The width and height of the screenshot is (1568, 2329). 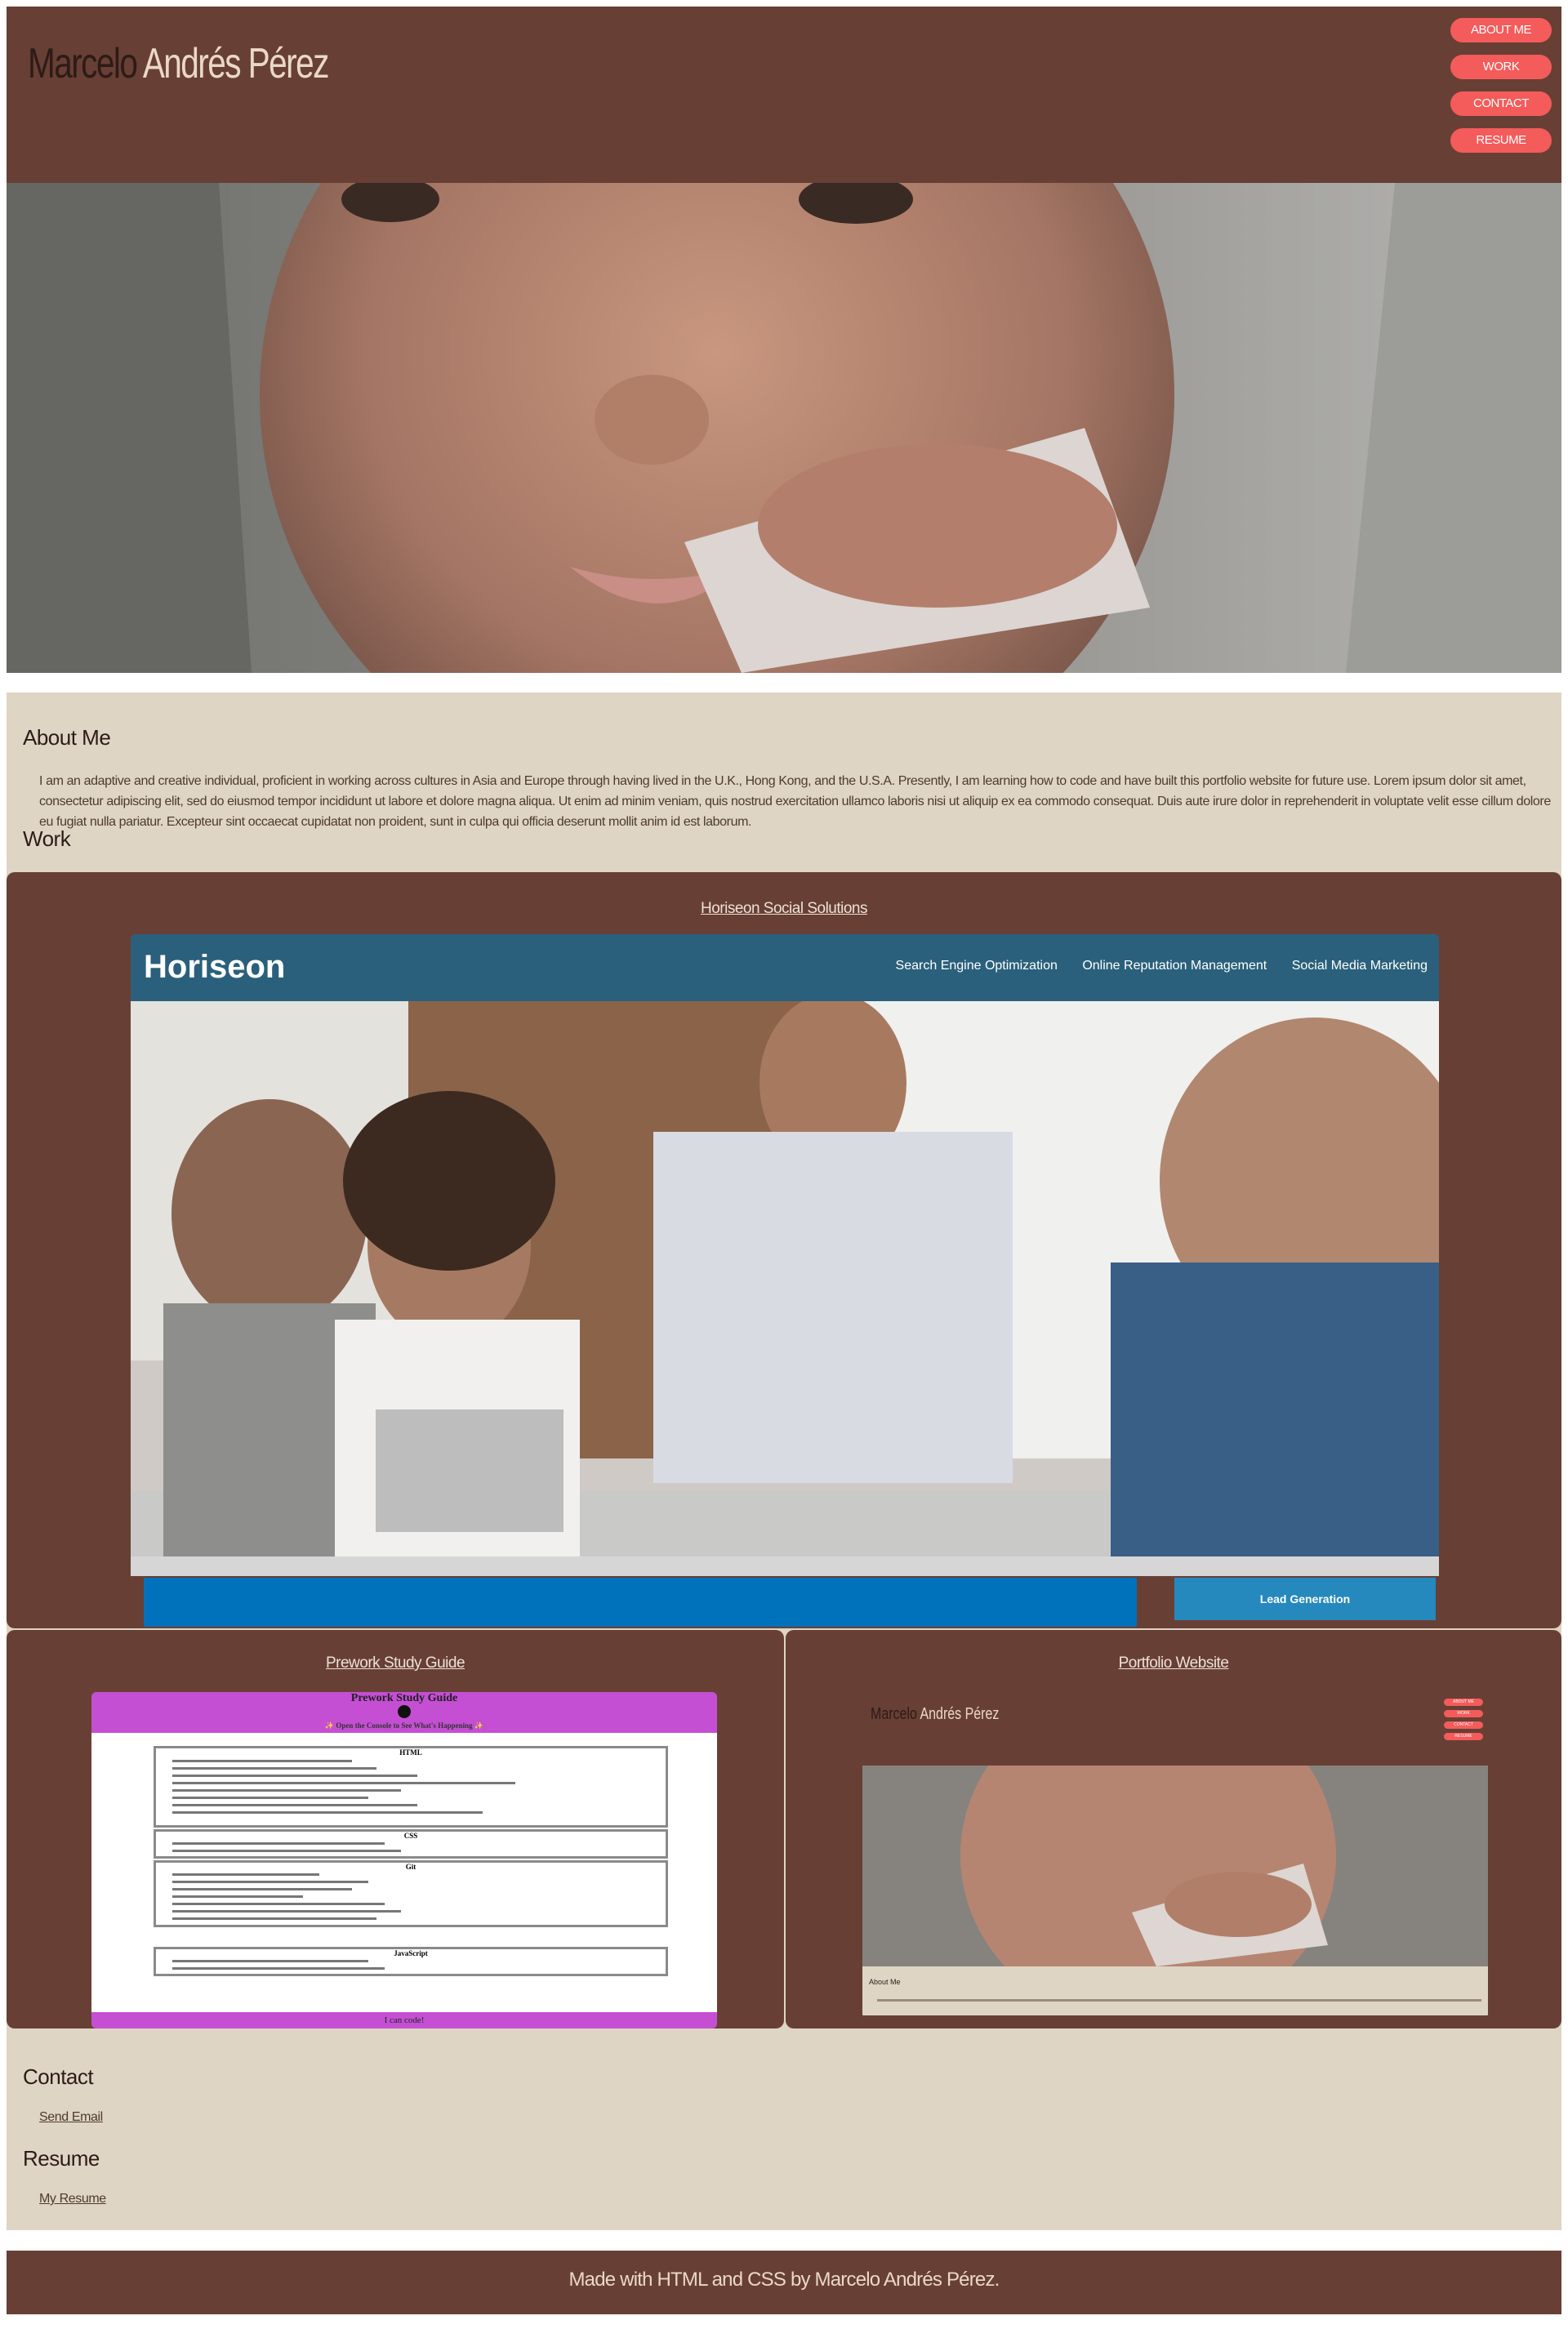 I want to click on nav-about-me: ABOUT ME, so click(x=1501, y=30).